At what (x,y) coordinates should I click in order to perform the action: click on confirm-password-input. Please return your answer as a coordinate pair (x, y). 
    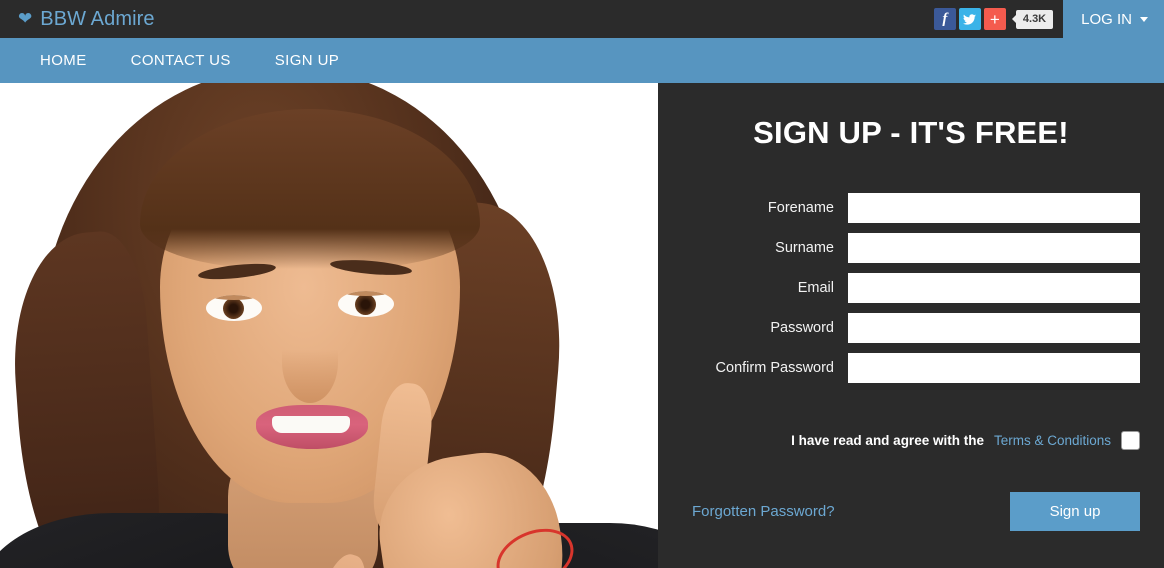
    Looking at the image, I should click on (994, 368).